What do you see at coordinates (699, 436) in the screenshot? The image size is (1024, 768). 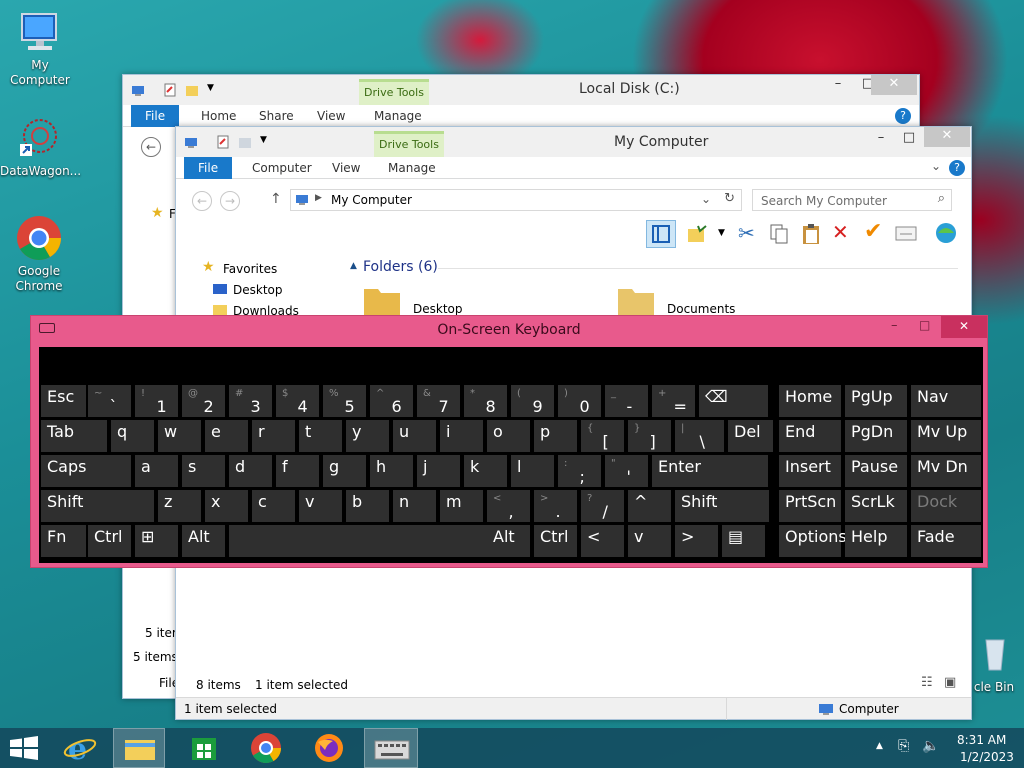 I see `key-symbol-1-13: | \` at bounding box center [699, 436].